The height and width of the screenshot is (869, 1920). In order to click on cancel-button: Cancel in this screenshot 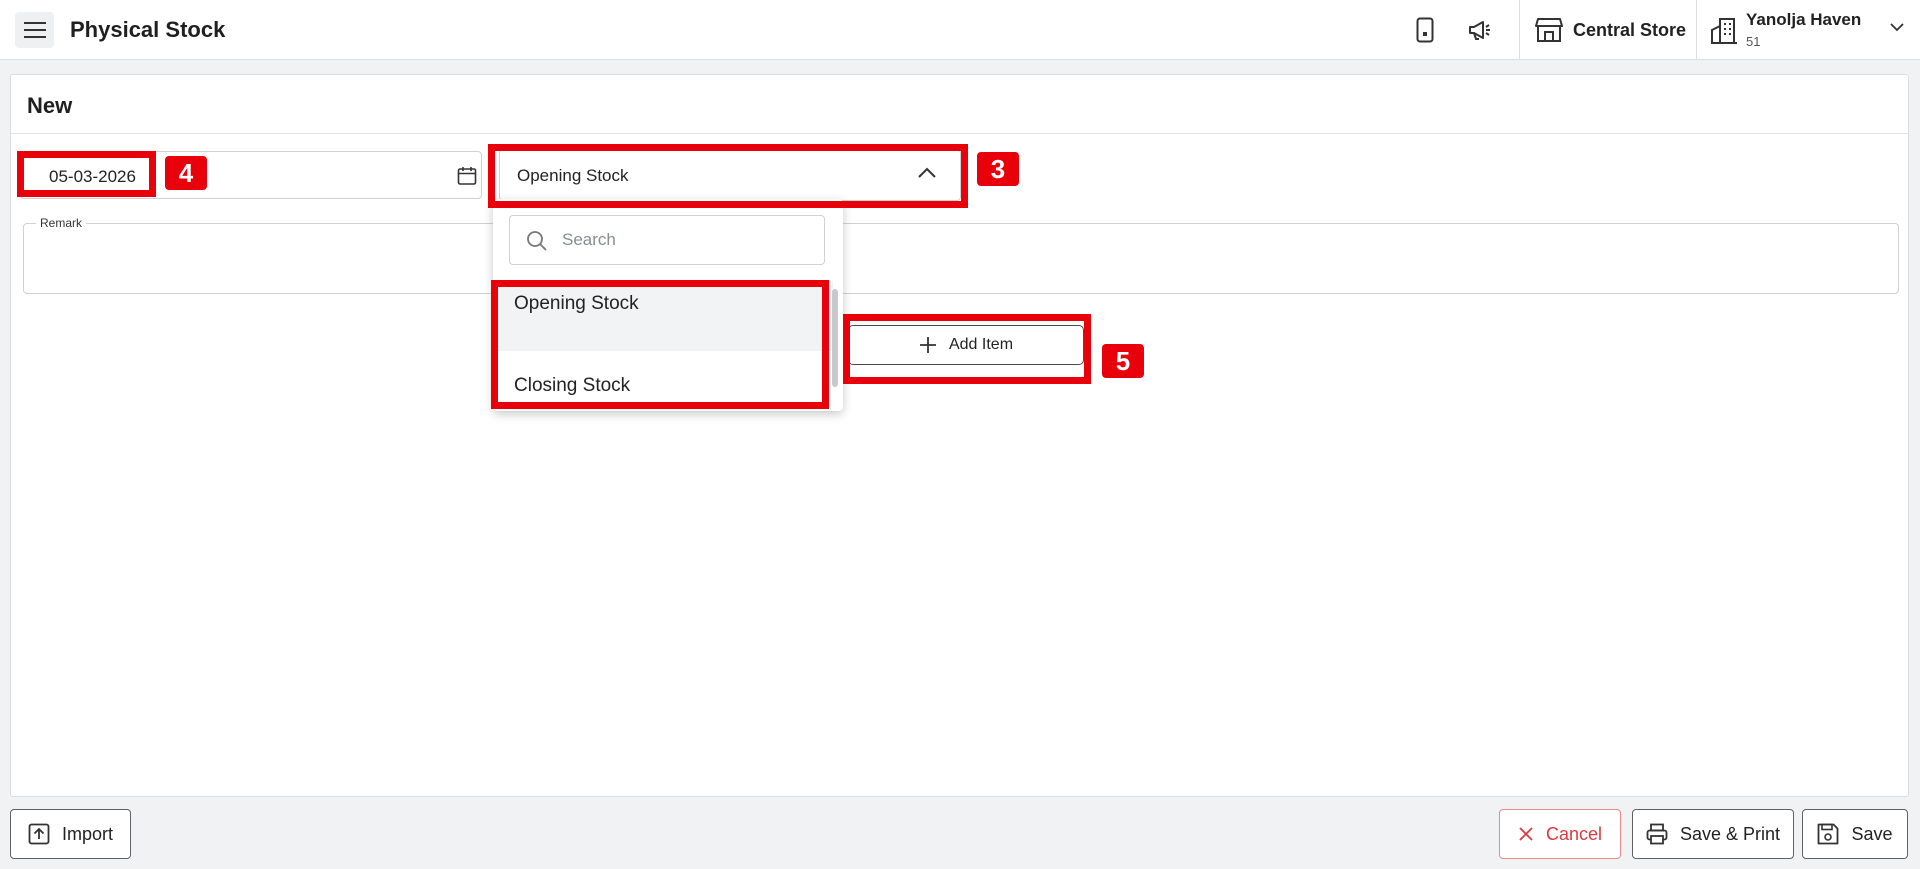, I will do `click(1560, 834)`.